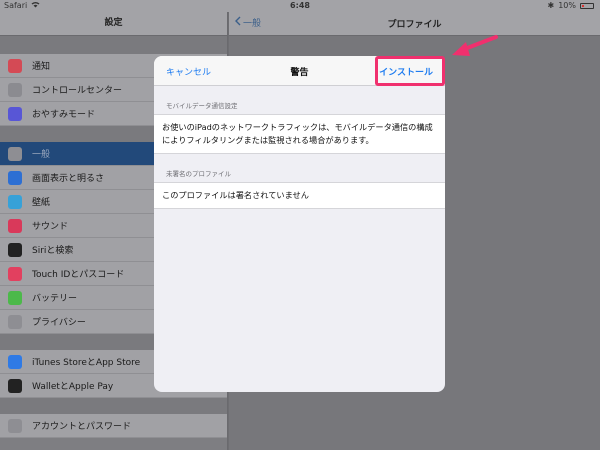 Image resolution: width=600 pixels, height=450 pixels. Describe the element at coordinates (78, 275) in the screenshot. I see `sidebar-item-label: Touch IDとパスコード` at that location.